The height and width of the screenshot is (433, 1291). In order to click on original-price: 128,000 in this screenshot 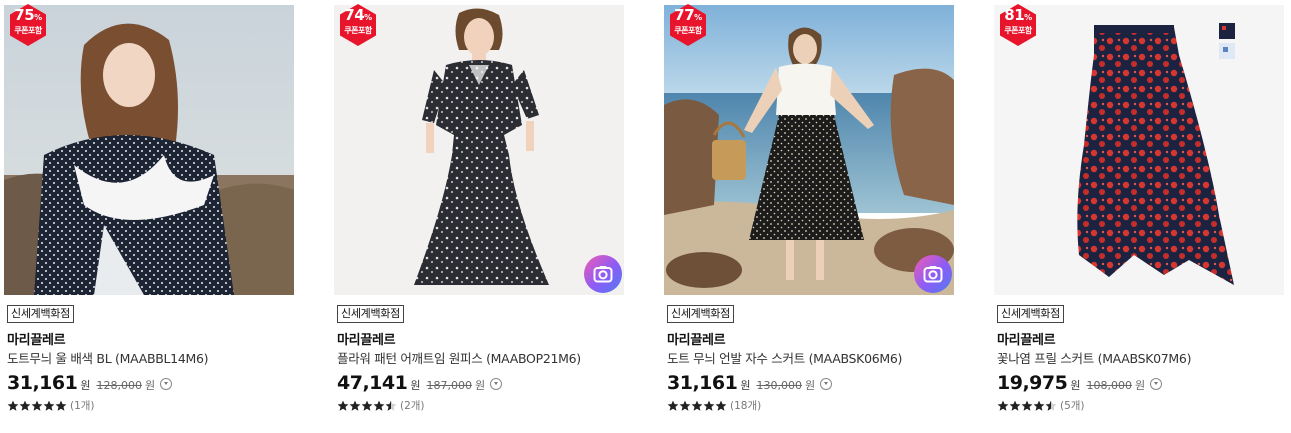, I will do `click(119, 385)`.